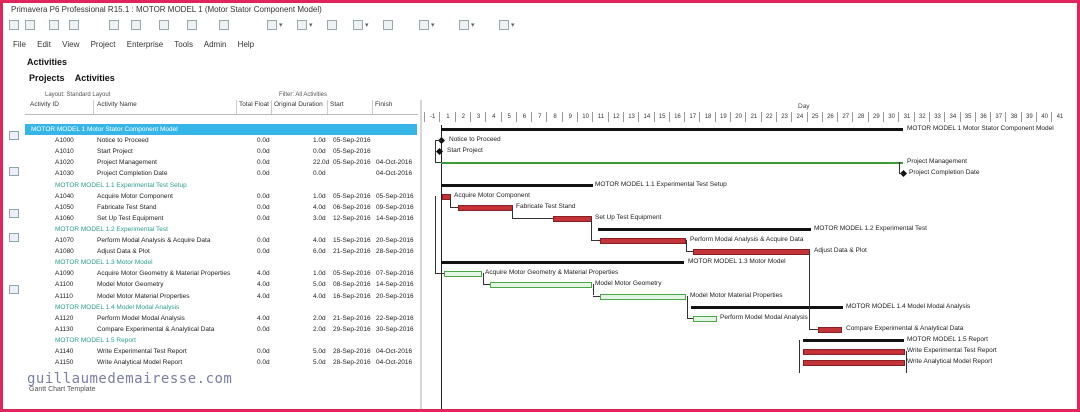 This screenshot has height=412, width=1080. Describe the element at coordinates (215, 44) in the screenshot. I see `menu-admin: Admin` at that location.